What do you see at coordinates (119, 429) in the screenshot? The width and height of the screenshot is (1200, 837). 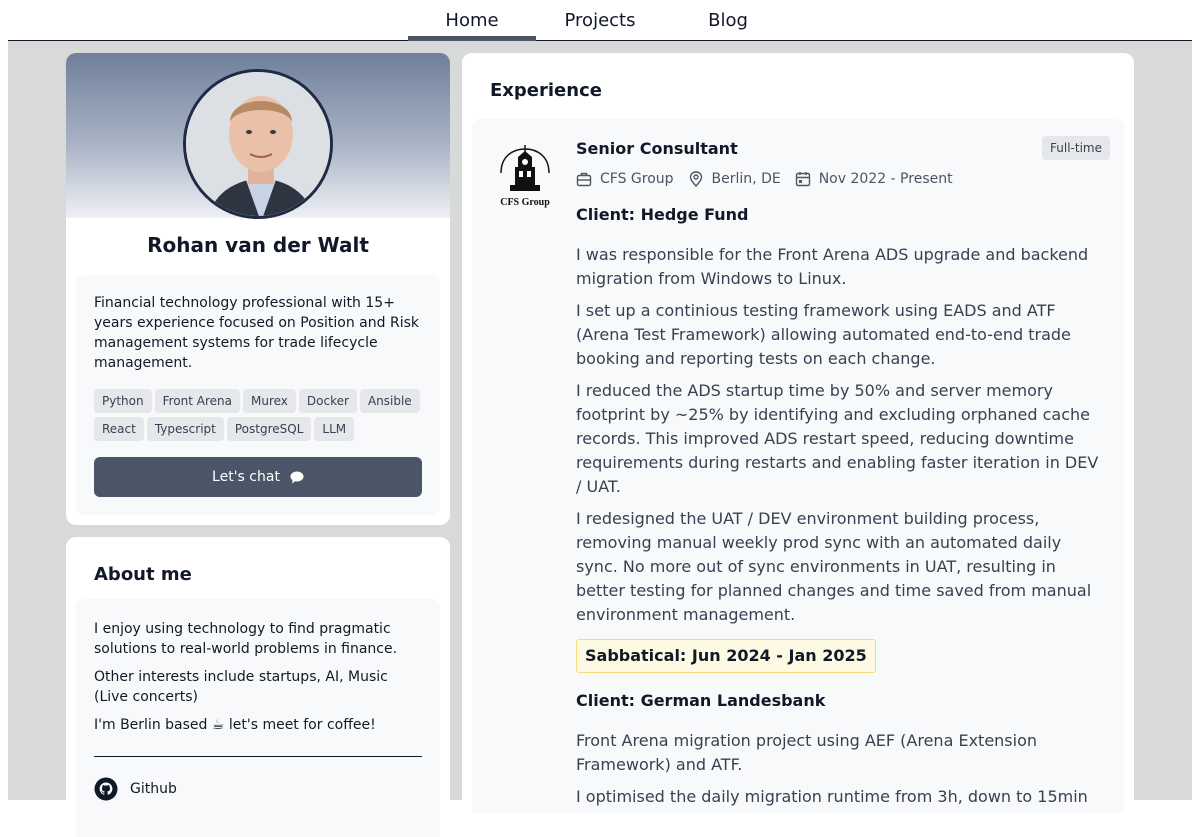 I see `skill-tag: React` at bounding box center [119, 429].